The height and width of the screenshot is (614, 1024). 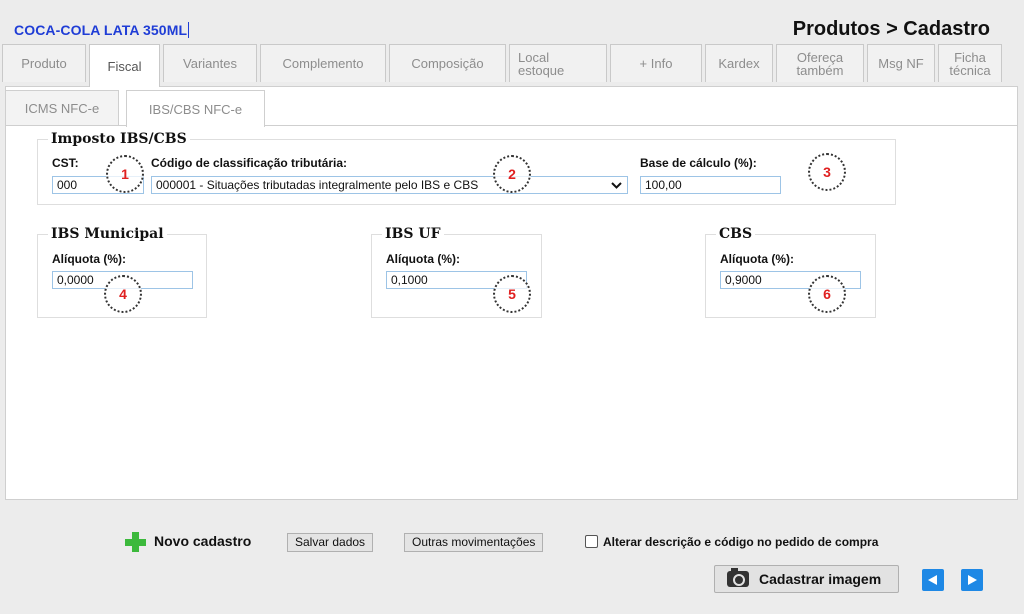 What do you see at coordinates (698, 163) in the screenshot?
I see `base-calculo-label: Base de cálculo (%):` at bounding box center [698, 163].